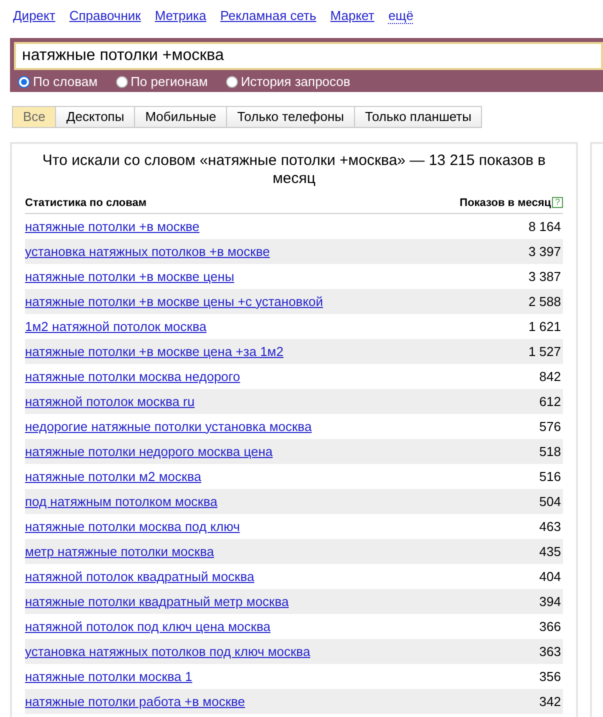 This screenshot has height=717, width=603. I want to click on phrase-link: недорогие натяжные потолки установка москва, so click(168, 426).